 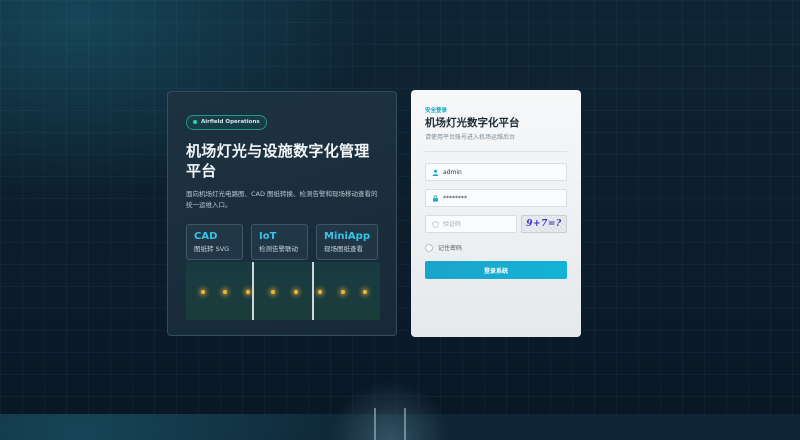 I want to click on airfield-lights-illustration, so click(x=283, y=291).